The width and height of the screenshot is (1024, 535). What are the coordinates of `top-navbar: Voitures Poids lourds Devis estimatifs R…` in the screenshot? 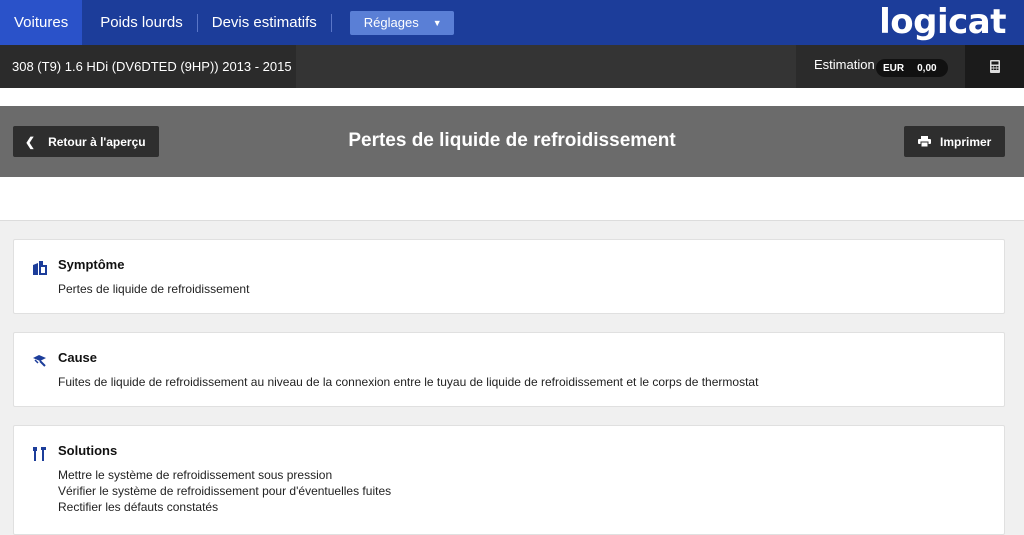 It's located at (512, 22).